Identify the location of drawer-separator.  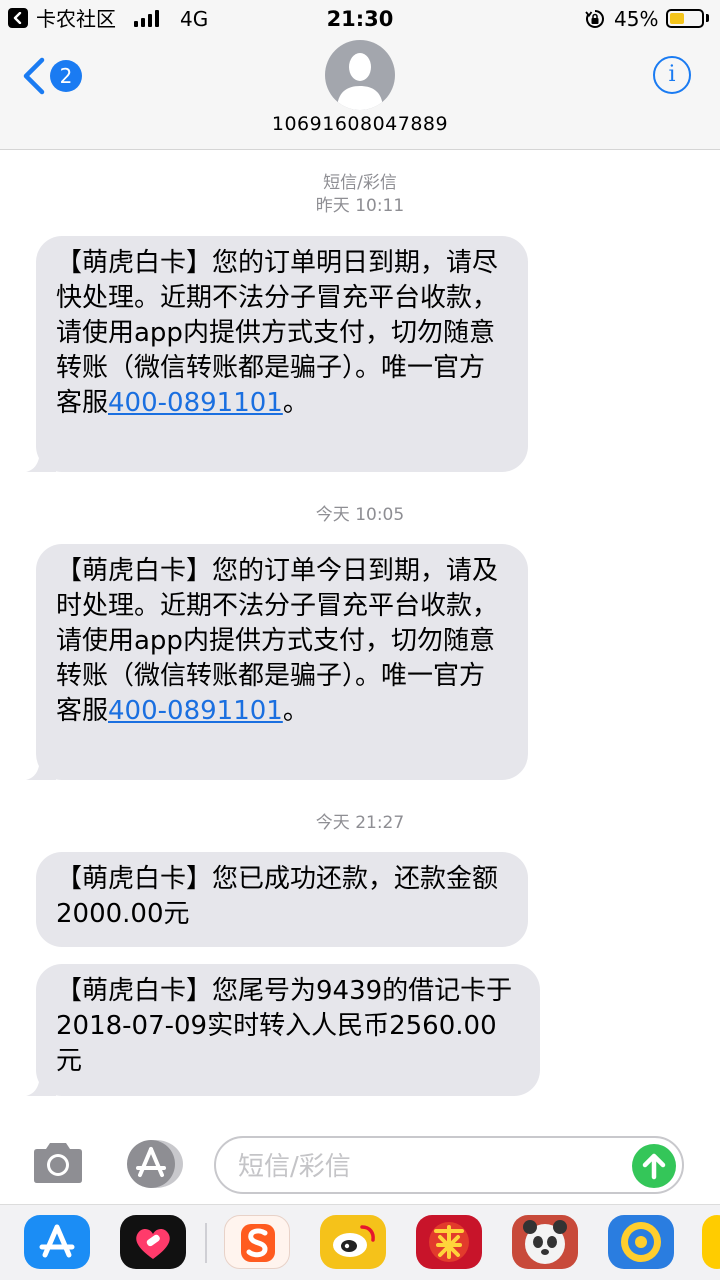
(206, 1243).